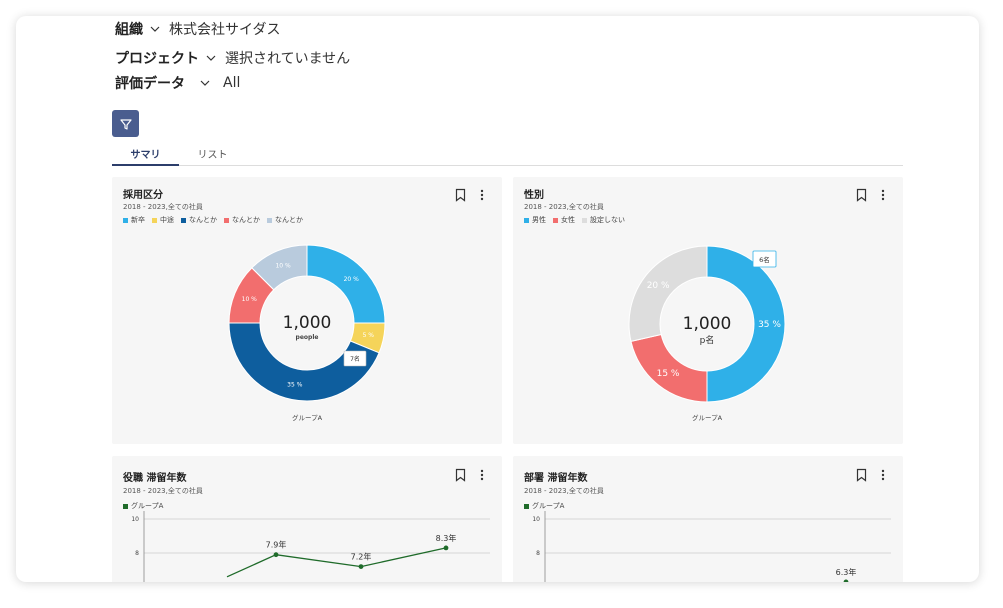  I want to click on project-filter-label: プロジェクト, so click(157, 59).